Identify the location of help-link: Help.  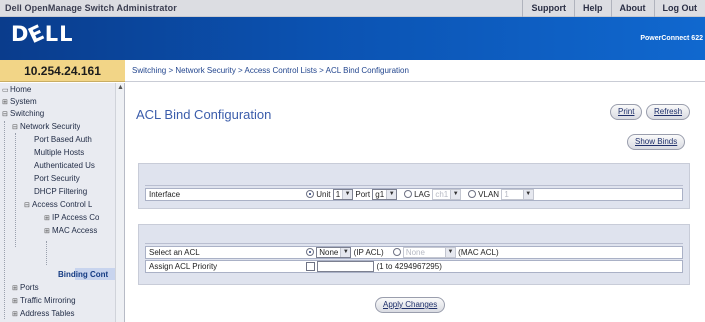
(592, 8).